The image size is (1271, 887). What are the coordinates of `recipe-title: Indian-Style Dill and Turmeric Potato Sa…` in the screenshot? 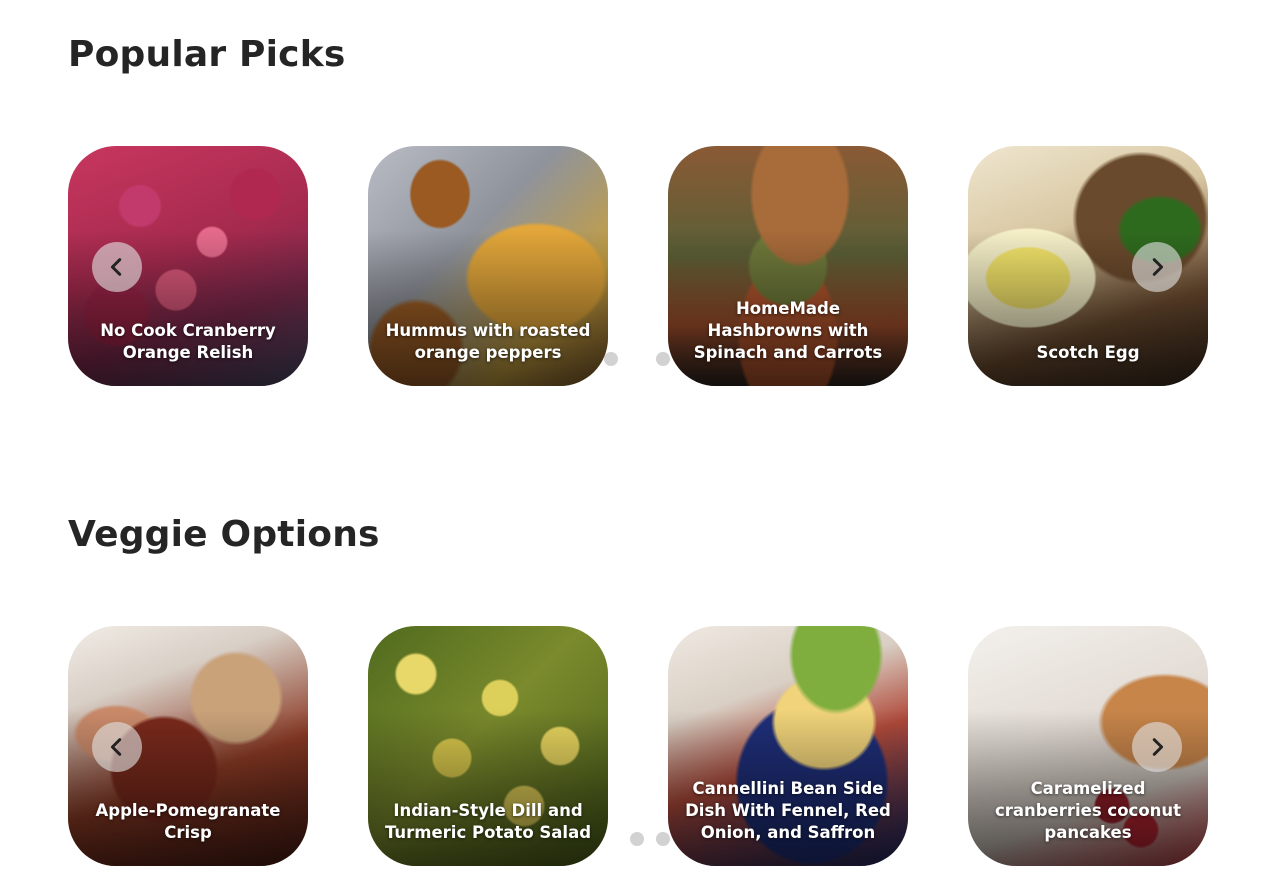 It's located at (488, 821).